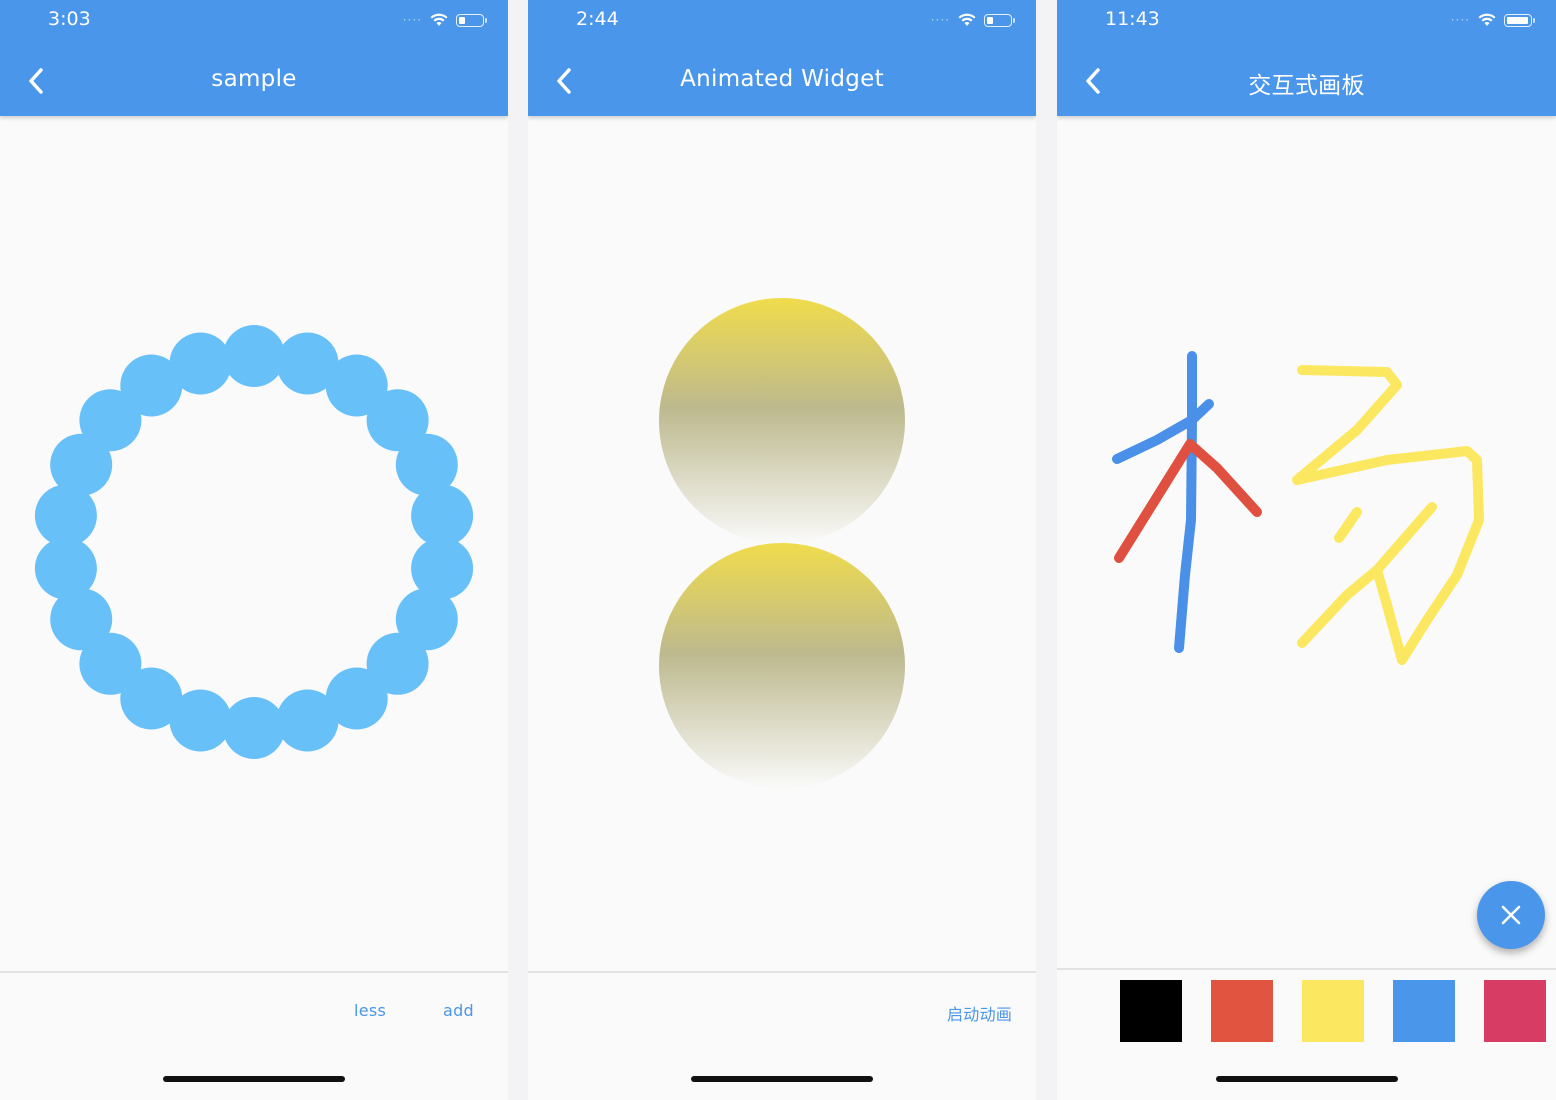 Image resolution: width=1556 pixels, height=1100 pixels. What do you see at coordinates (1132, 19) in the screenshot?
I see `status-time: 11:43` at bounding box center [1132, 19].